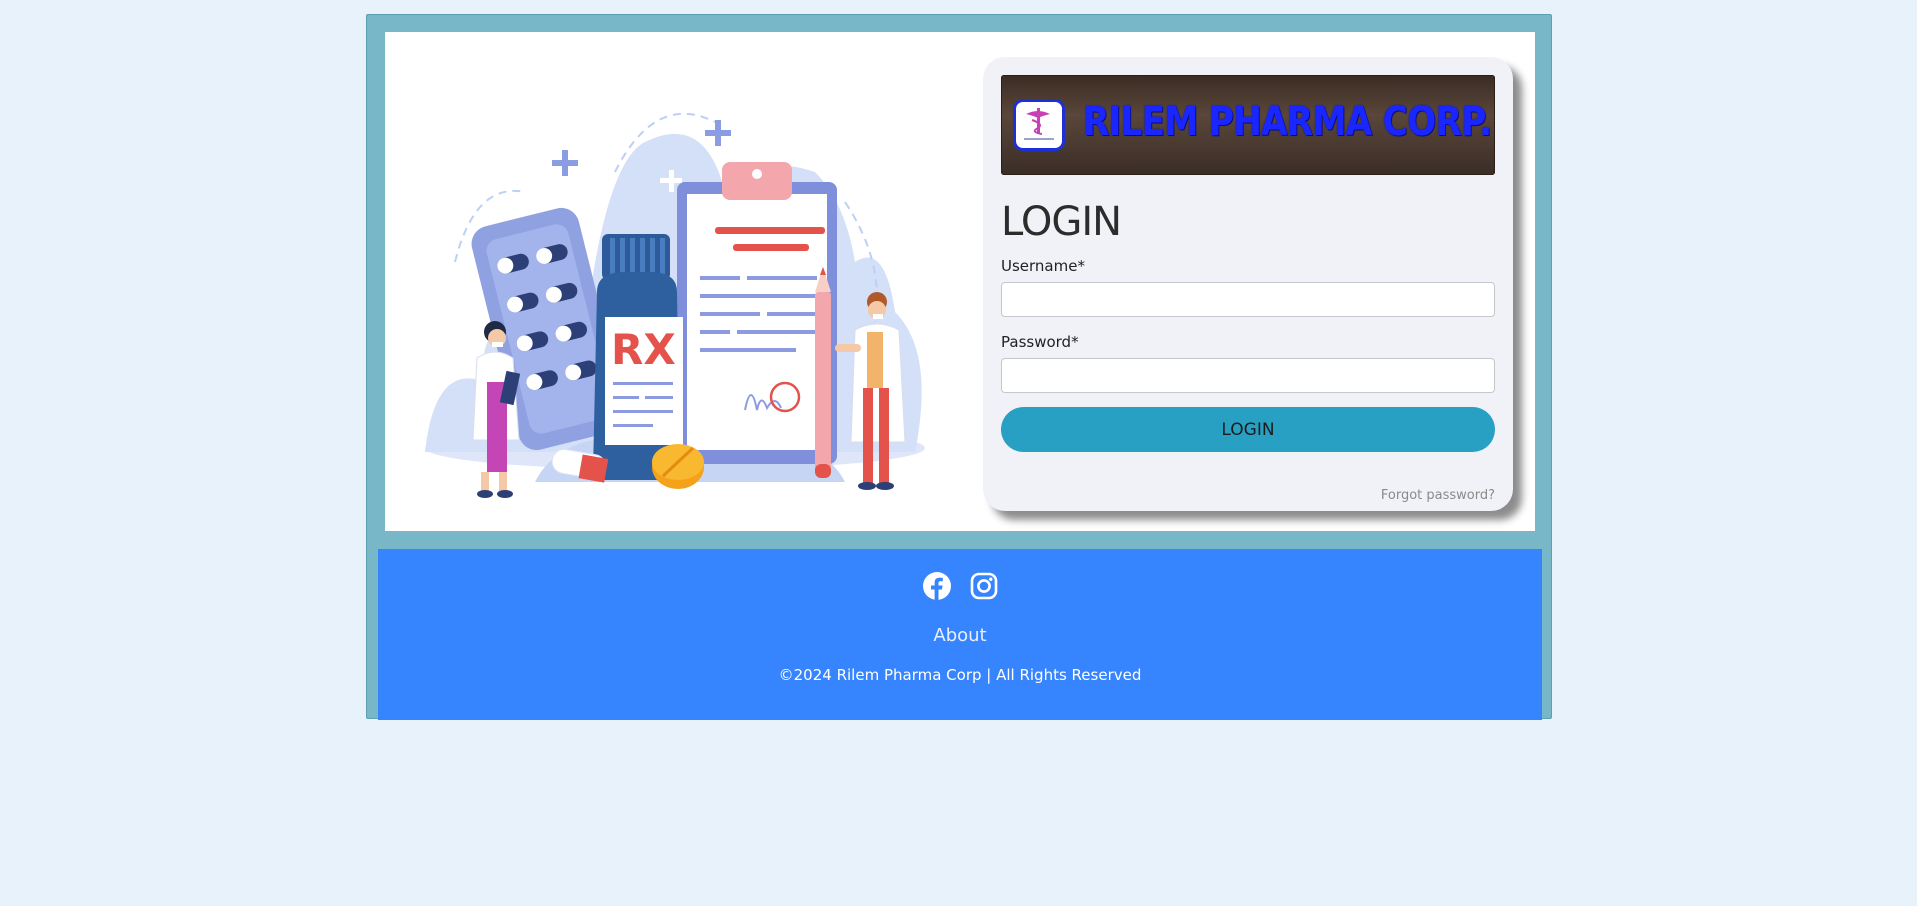 This screenshot has width=1917, height=906. I want to click on company-logo, so click(1039, 125).